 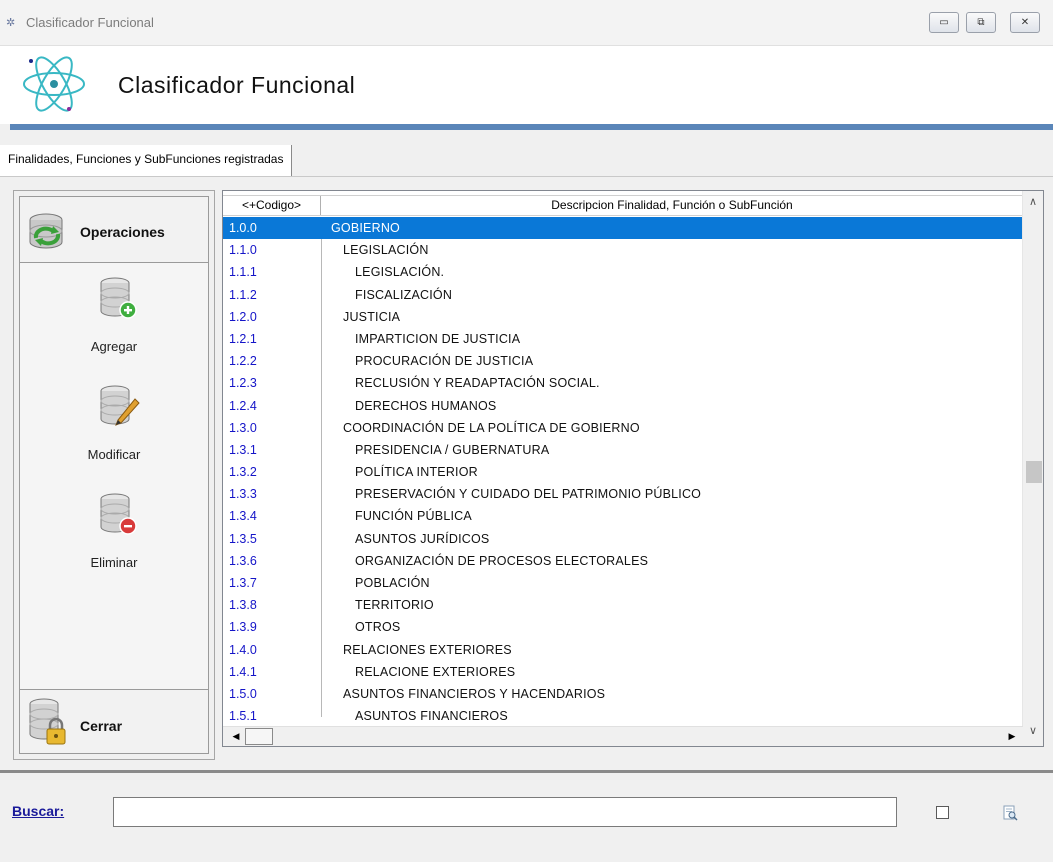 What do you see at coordinates (526, 85) in the screenshot?
I see `app-header: Clasificador Funcional` at bounding box center [526, 85].